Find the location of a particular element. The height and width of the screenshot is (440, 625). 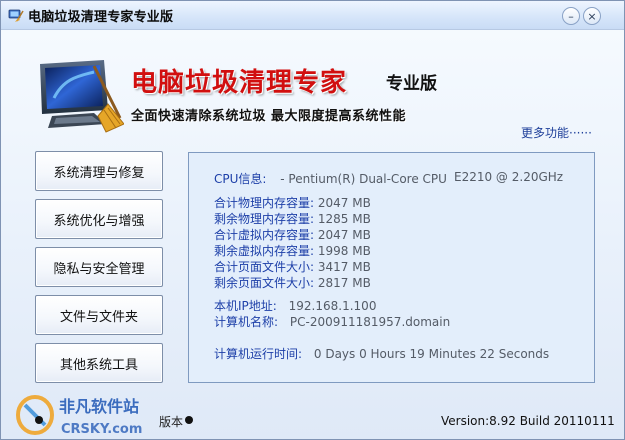

computer-name-row: 计算机名称: PC-200911181957.domain is located at coordinates (332, 321).